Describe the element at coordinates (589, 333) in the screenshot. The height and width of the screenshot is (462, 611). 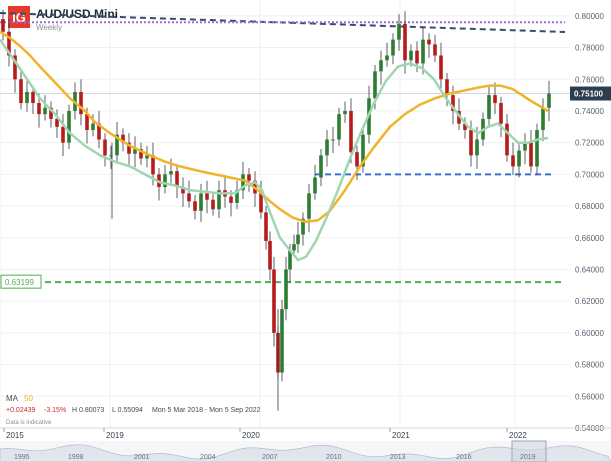
I see `y-tick-label: 0.60000` at that location.